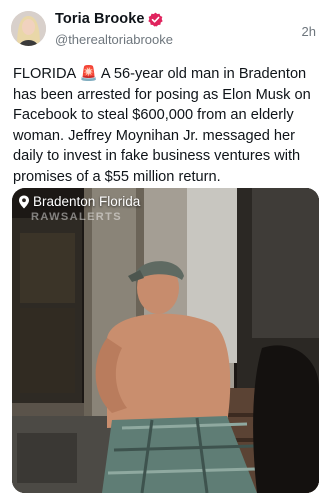 The image size is (331, 500). What do you see at coordinates (114, 39) in the screenshot?
I see `author-handle: @therealtoriabrooke` at bounding box center [114, 39].